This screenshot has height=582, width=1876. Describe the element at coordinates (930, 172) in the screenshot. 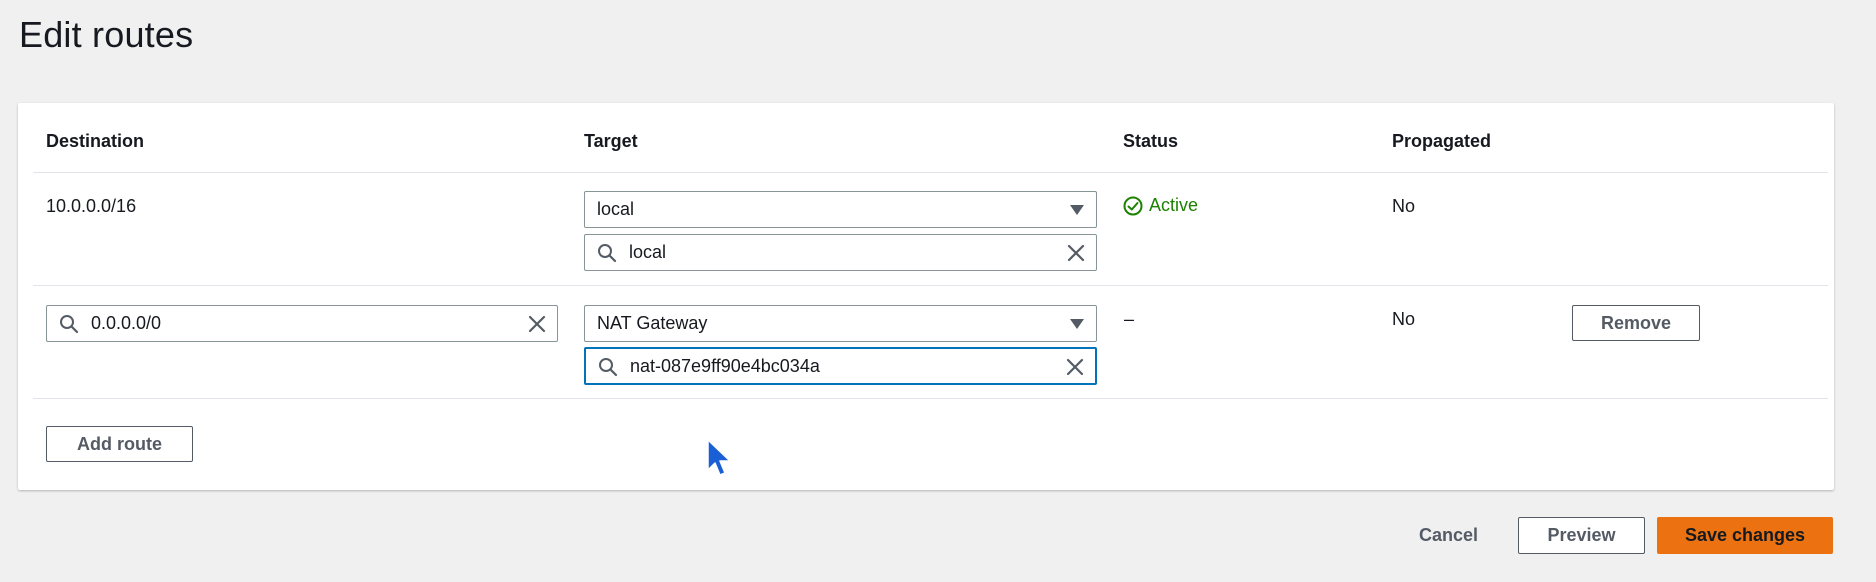

I see `header-divider` at that location.